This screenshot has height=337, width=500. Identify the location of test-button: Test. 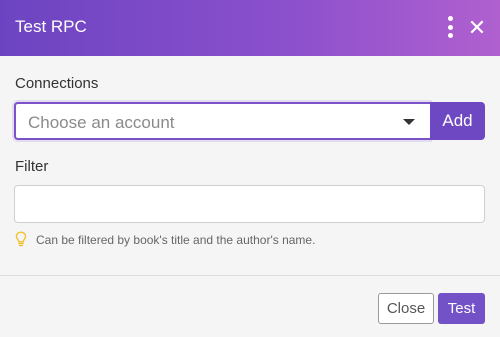
(461, 308).